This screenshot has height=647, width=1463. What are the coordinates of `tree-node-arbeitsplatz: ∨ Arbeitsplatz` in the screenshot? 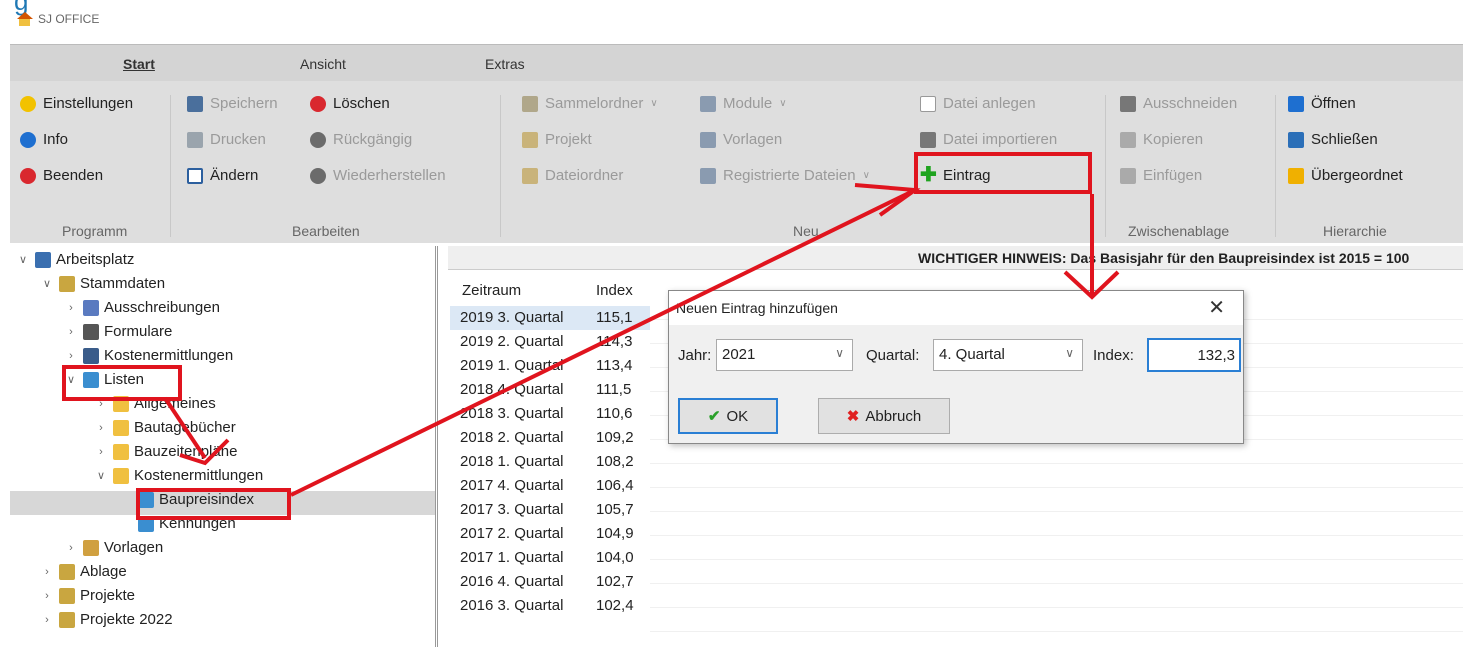 It's located at (75, 259).